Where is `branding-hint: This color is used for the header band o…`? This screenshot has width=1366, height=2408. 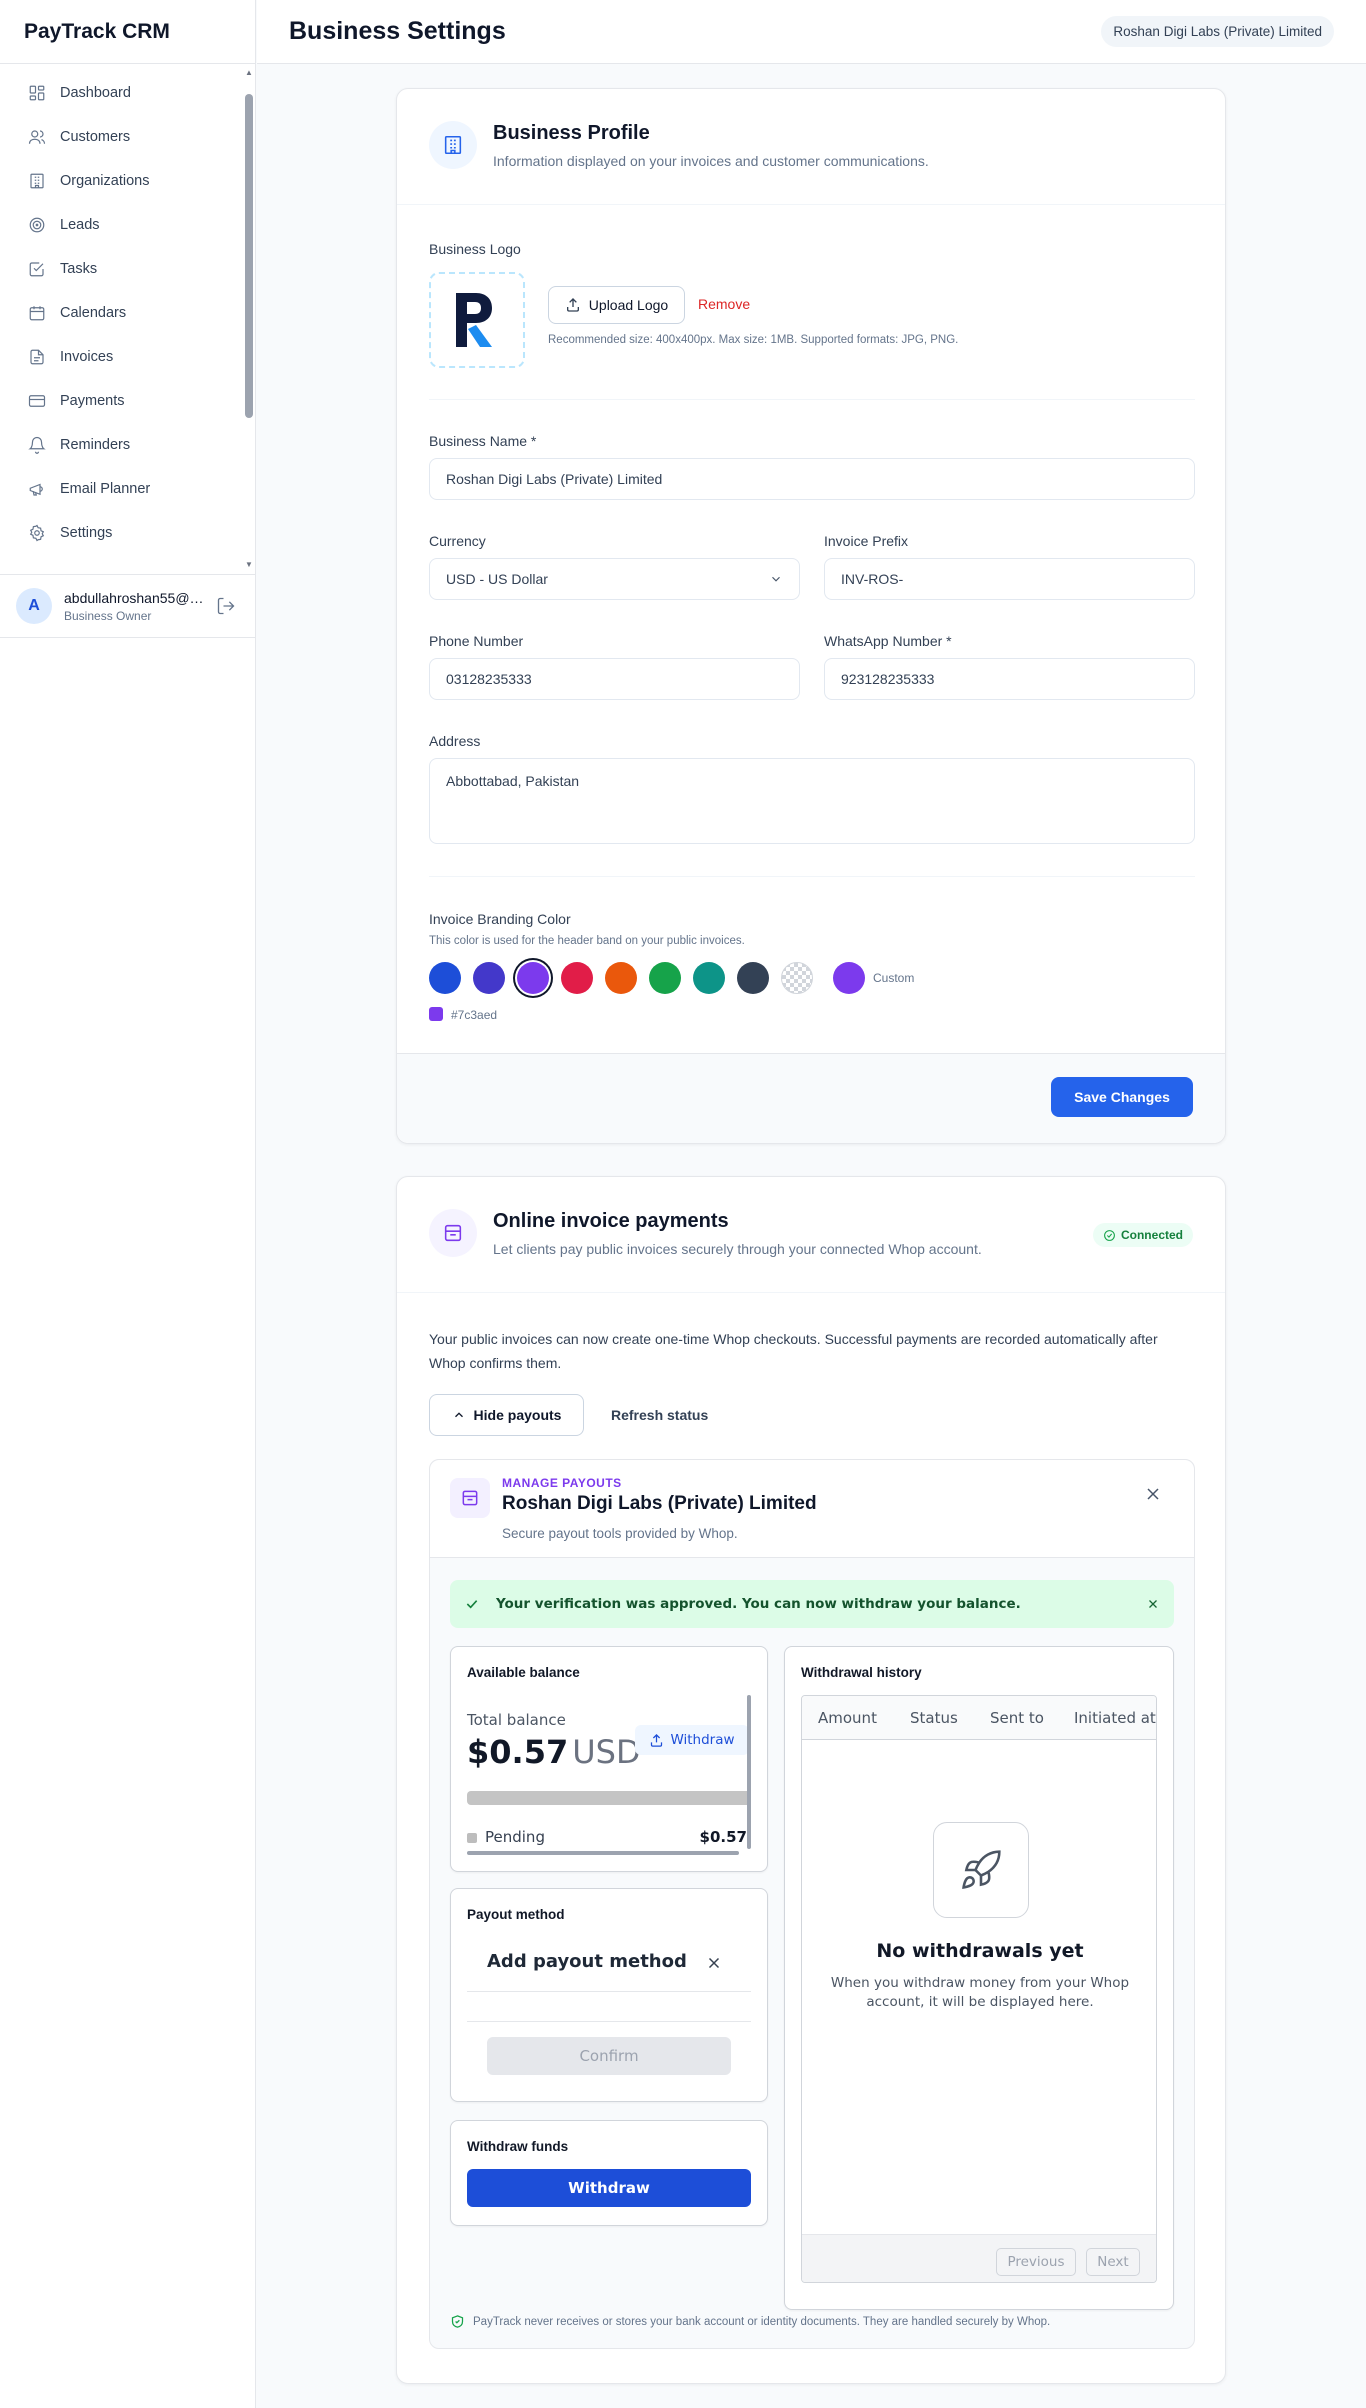 branding-hint: This color is used for the header band o… is located at coordinates (587, 941).